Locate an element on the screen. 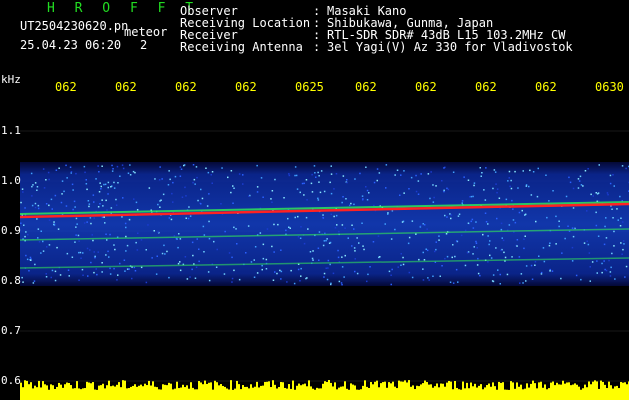  x-tick-label: 0625 is located at coordinates (309, 87).